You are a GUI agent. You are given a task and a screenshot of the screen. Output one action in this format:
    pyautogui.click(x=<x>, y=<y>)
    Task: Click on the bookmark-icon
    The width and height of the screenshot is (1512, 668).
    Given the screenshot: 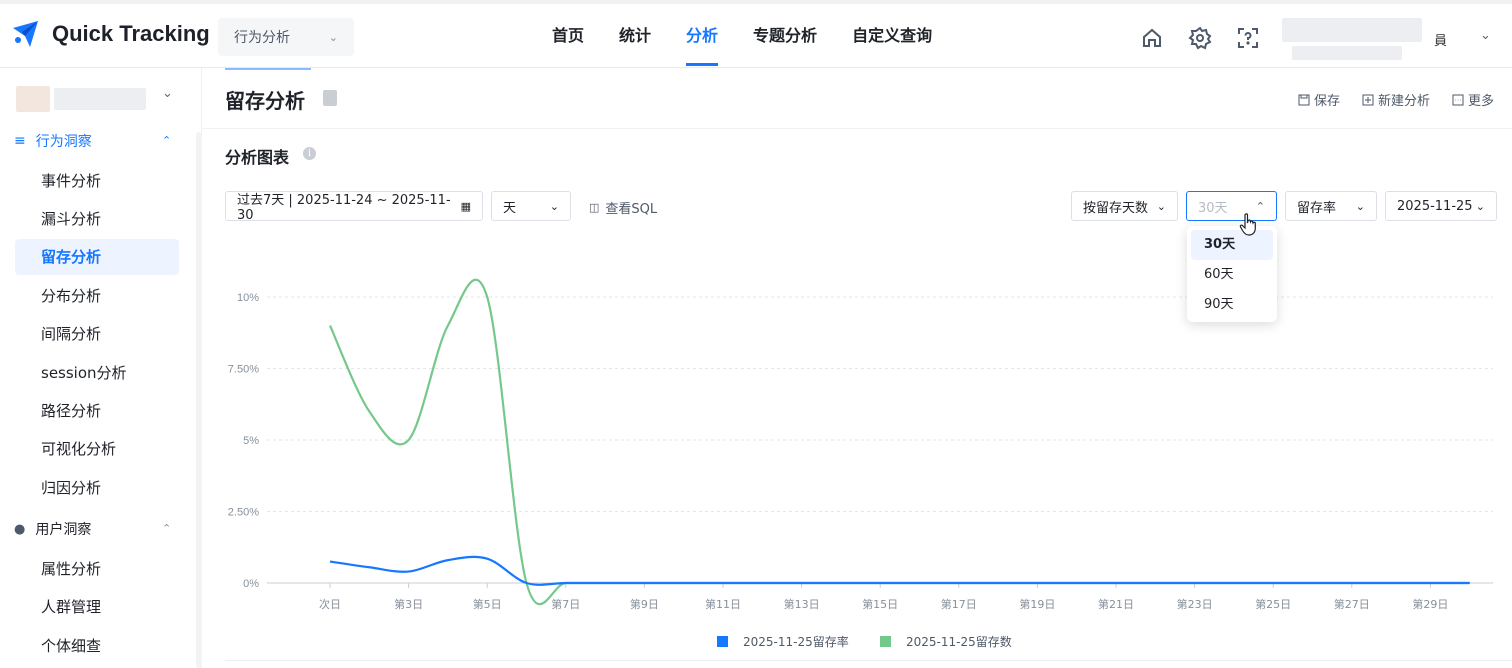 What is the action you would take?
    pyautogui.click(x=330, y=98)
    